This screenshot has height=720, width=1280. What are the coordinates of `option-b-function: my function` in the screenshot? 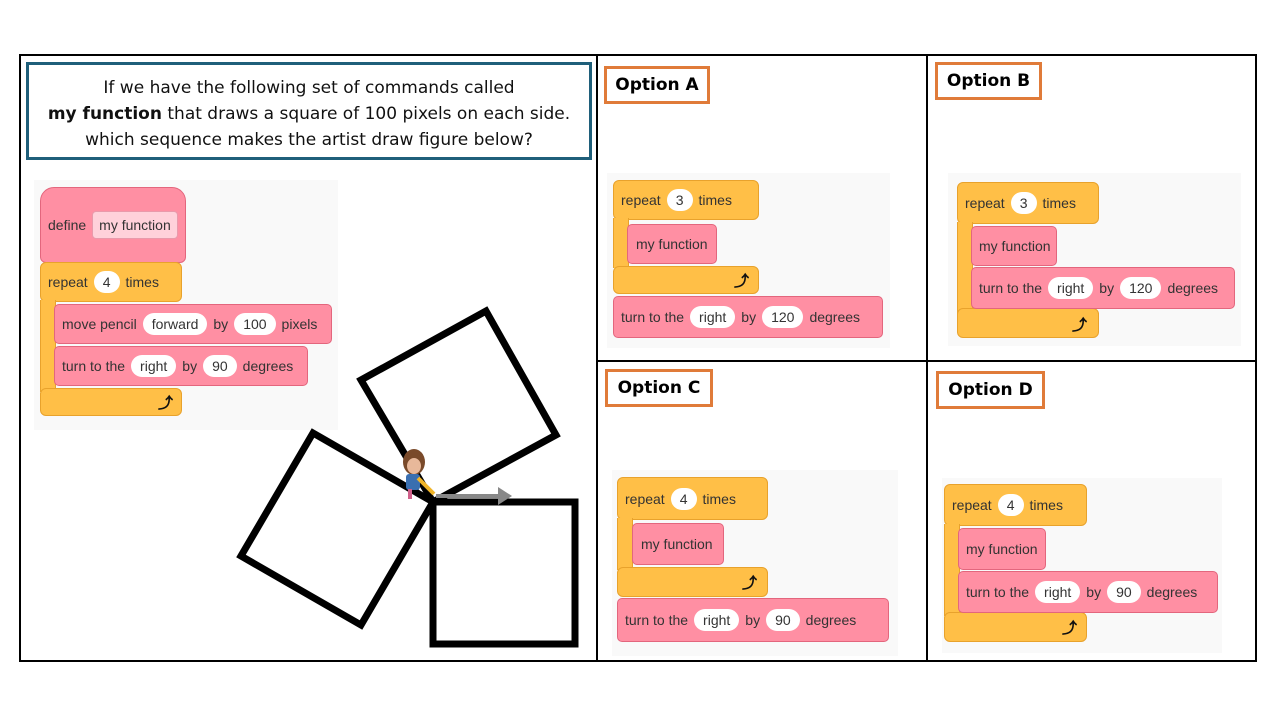 It's located at (1014, 246).